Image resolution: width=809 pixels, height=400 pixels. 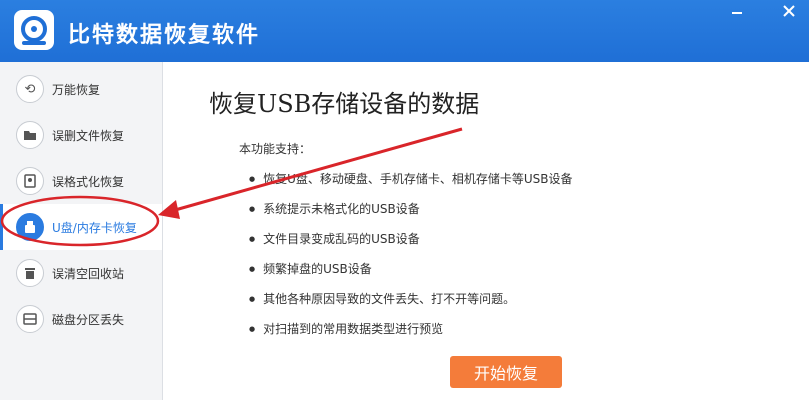 I want to click on app-logo-icon, so click(x=34, y=30).